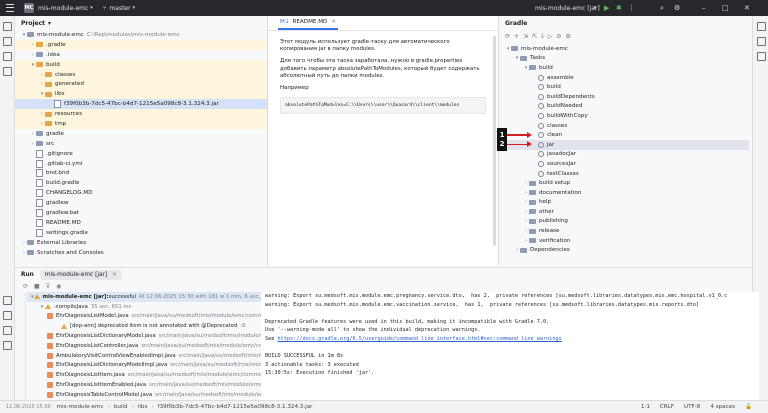 This screenshot has width=768, height=413. Describe the element at coordinates (624, 107) in the screenshot. I see `gradle-item: buildNeeded` at that location.